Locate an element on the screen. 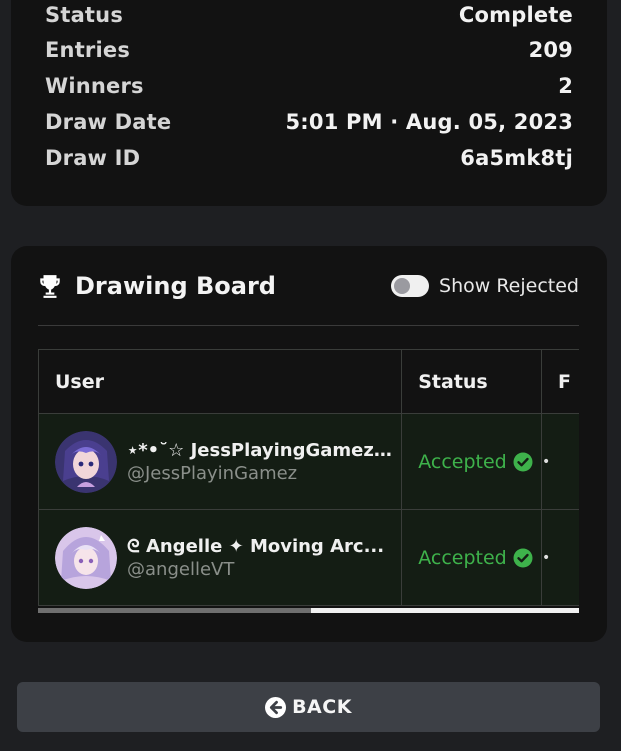  drawing-board-header: Drawing Board Show Rejected is located at coordinates (308, 286).